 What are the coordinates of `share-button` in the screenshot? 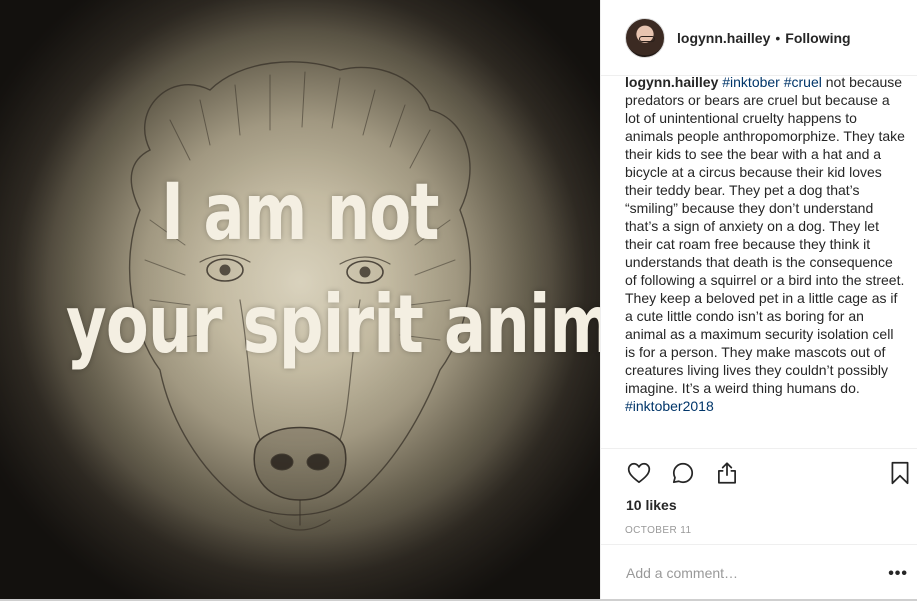 It's located at (727, 473).